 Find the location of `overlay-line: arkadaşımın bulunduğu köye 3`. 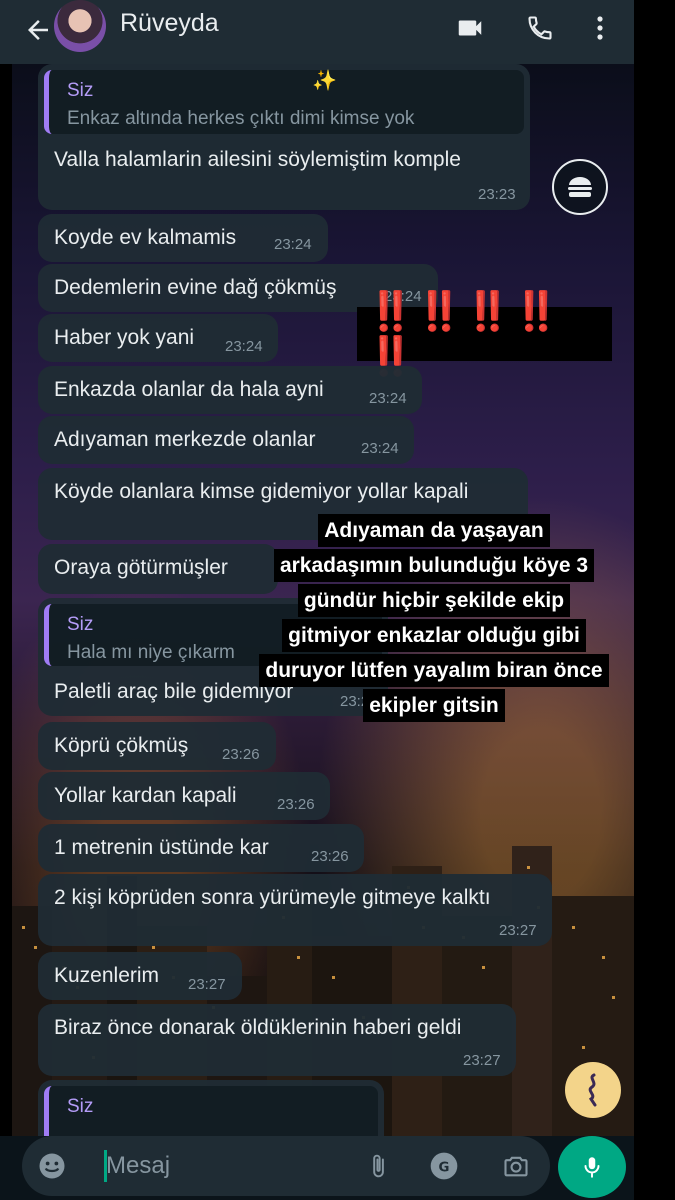

overlay-line: arkadaşımın bulunduğu köye 3 is located at coordinates (434, 565).